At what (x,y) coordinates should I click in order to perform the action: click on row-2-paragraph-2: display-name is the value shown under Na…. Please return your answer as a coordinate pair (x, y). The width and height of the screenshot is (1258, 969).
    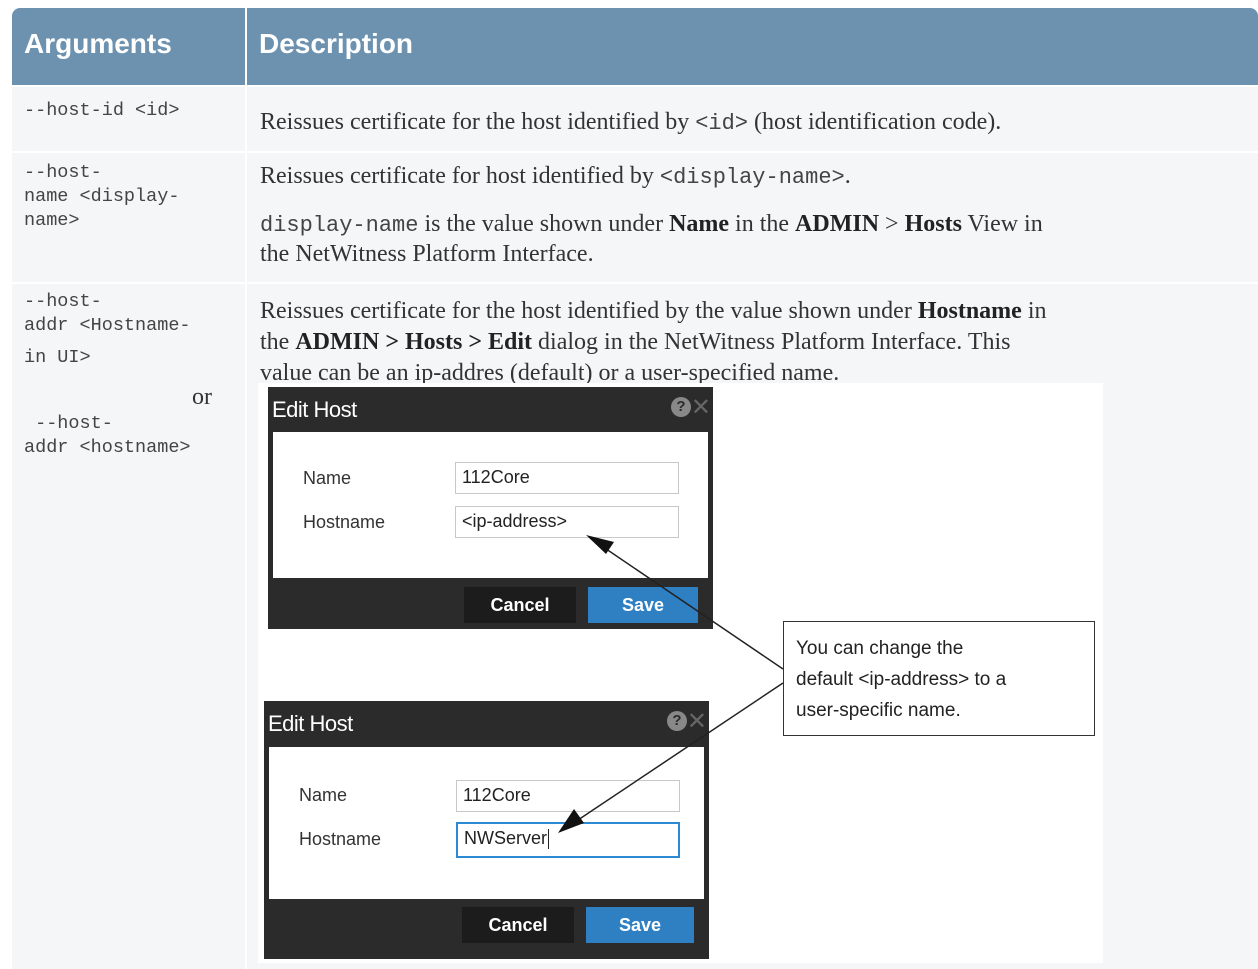
    Looking at the image, I should click on (651, 225).